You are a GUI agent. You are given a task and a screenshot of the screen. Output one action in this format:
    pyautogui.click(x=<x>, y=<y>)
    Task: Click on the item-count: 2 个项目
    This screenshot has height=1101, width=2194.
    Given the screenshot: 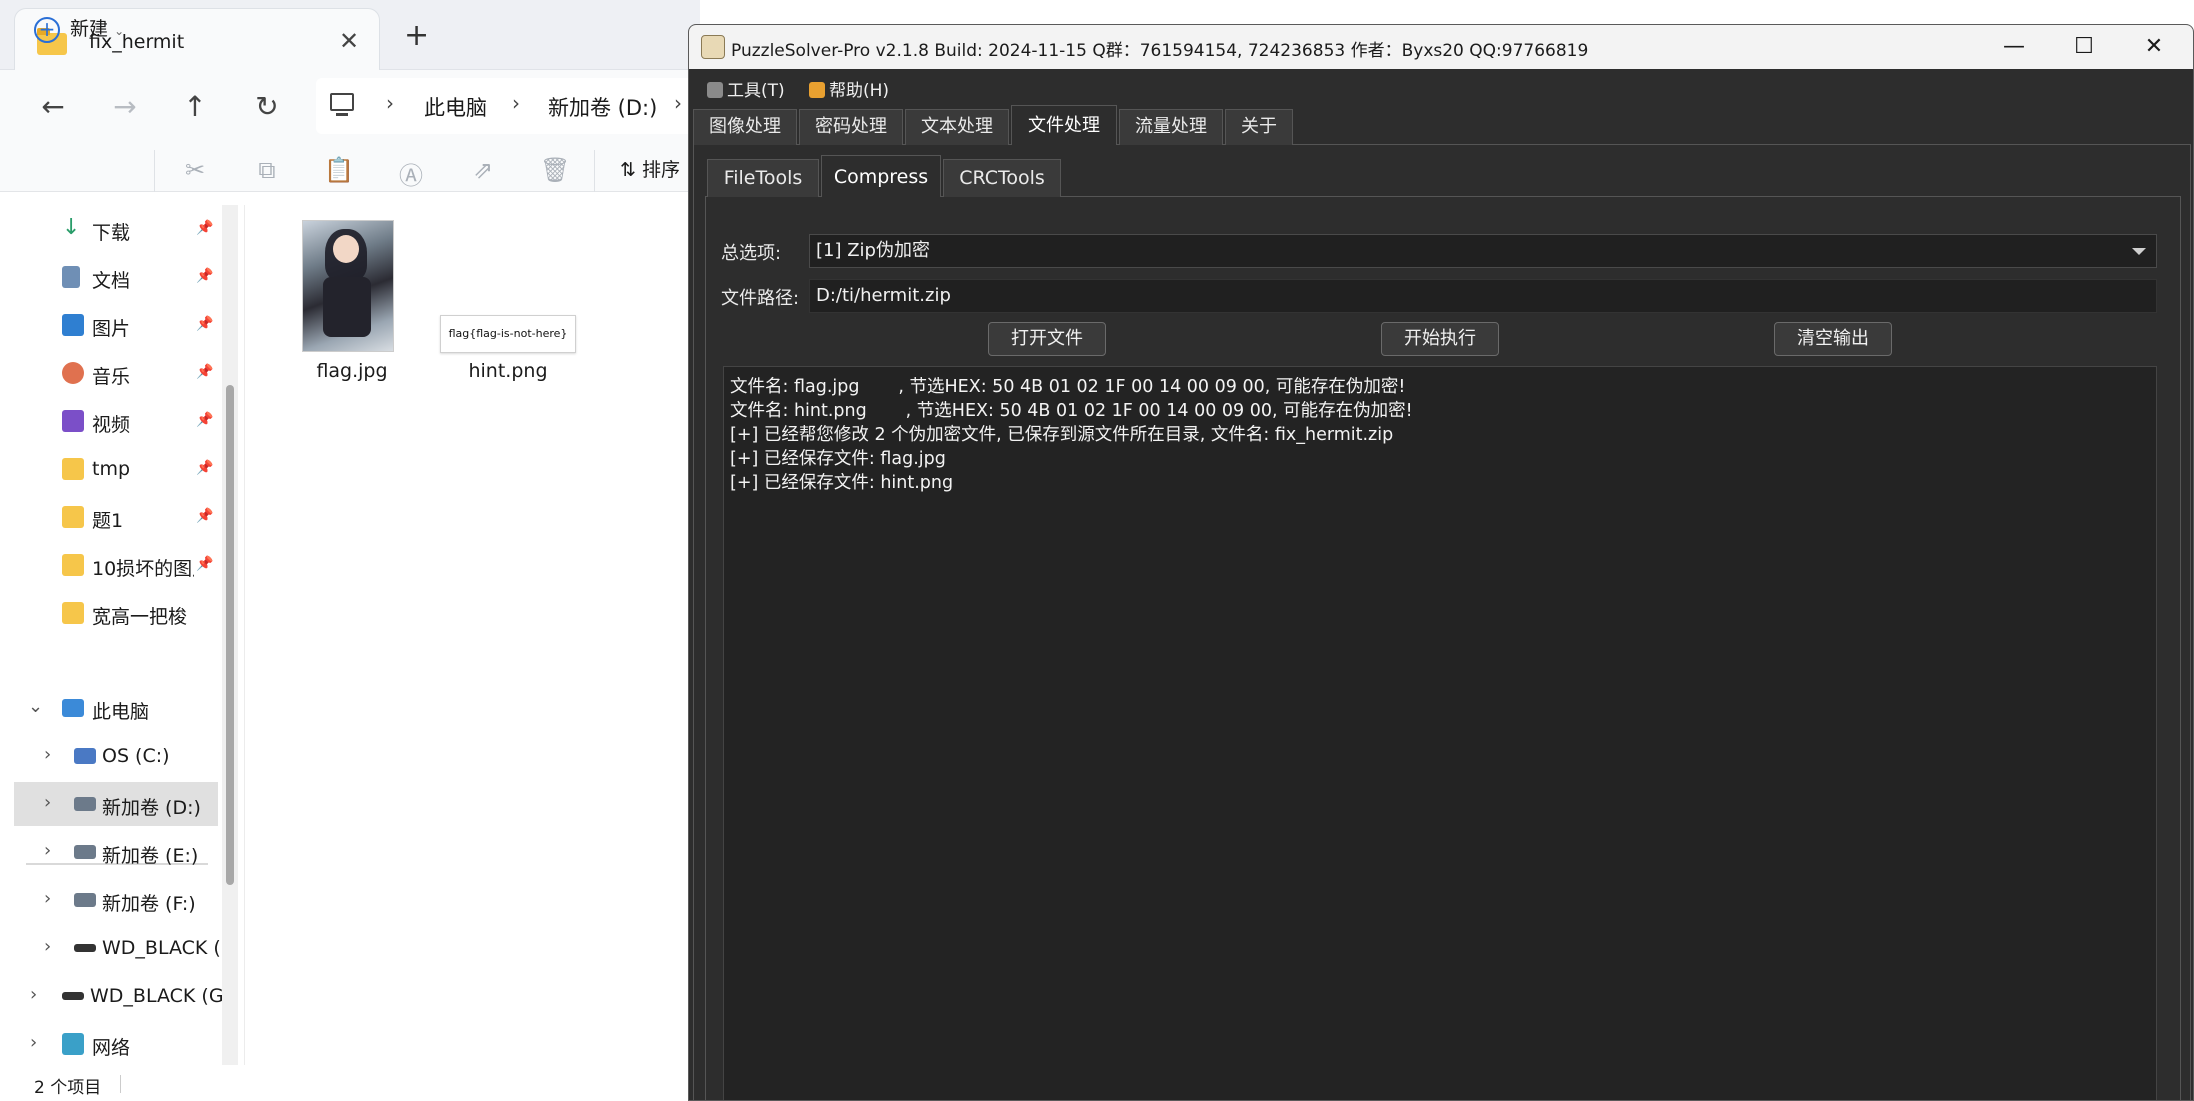 What is the action you would take?
    pyautogui.click(x=68, y=1088)
    